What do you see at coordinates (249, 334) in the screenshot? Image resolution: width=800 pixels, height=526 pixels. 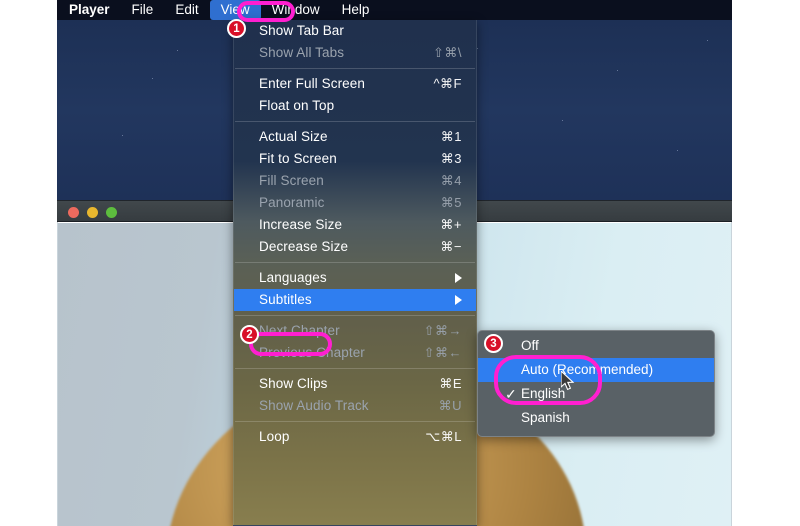 I see `step-badge-2: 2` at bounding box center [249, 334].